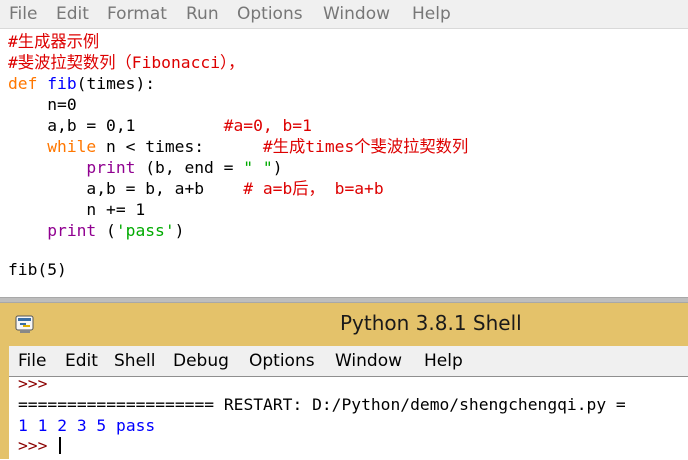 The height and width of the screenshot is (460, 688). I want to click on code-token-keyword: while, so click(72, 146).